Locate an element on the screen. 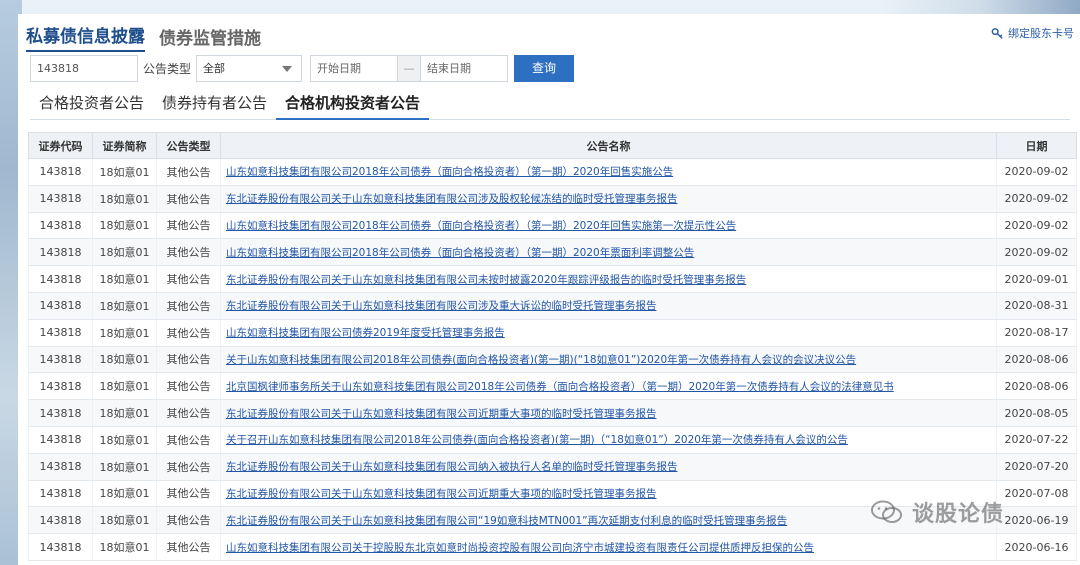  tab-bond-supervision: 债券监管措施 is located at coordinates (210, 38).